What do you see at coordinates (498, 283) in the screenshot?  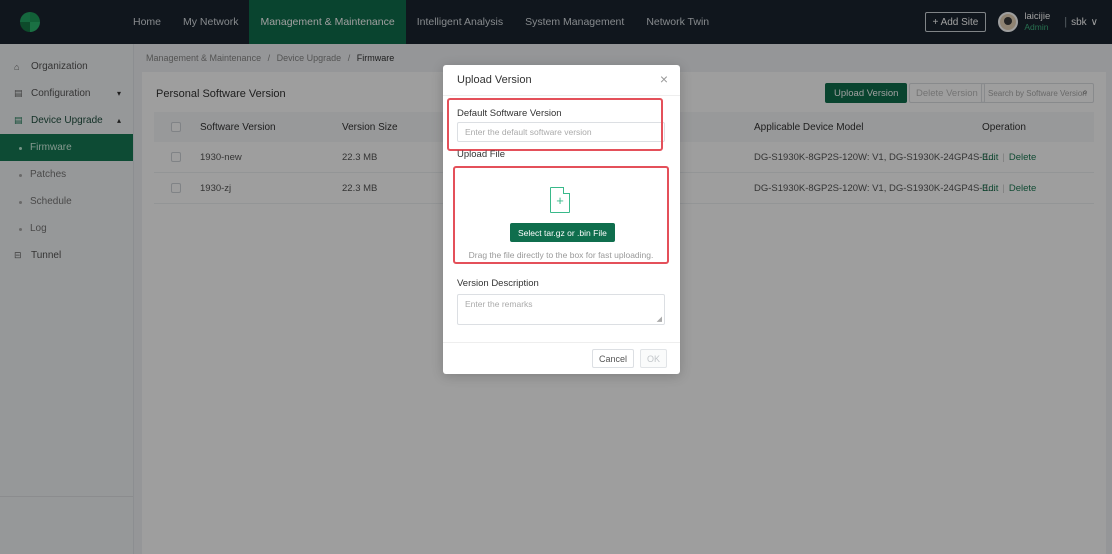 I see `description-label: Version Description` at bounding box center [498, 283].